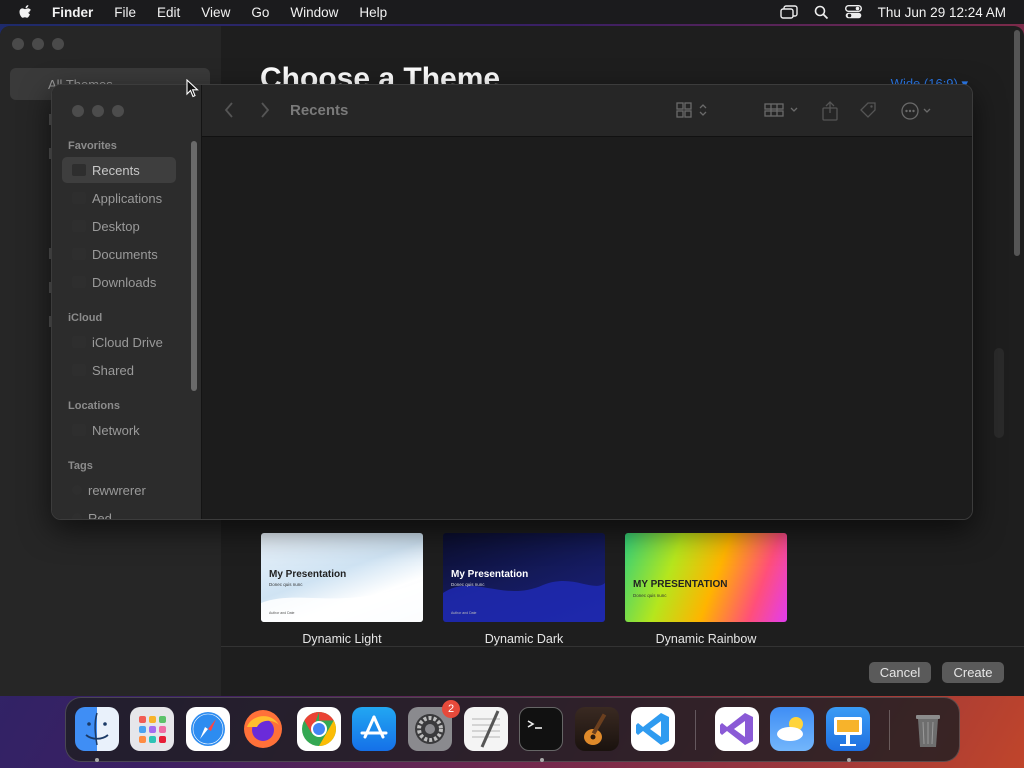  I want to click on finder-app-icon, so click(97, 729).